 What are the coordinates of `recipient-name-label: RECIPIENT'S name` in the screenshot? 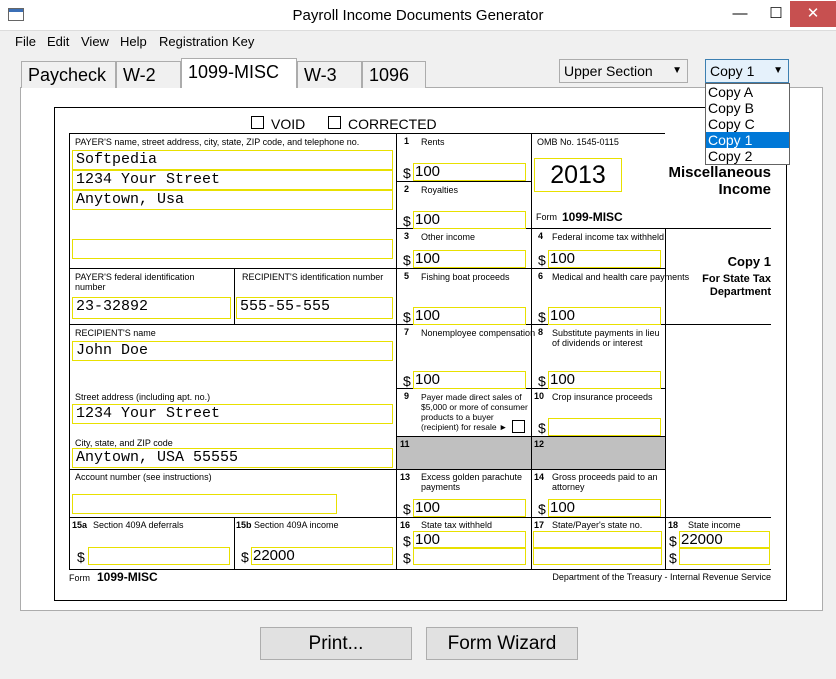 It's located at (115, 333).